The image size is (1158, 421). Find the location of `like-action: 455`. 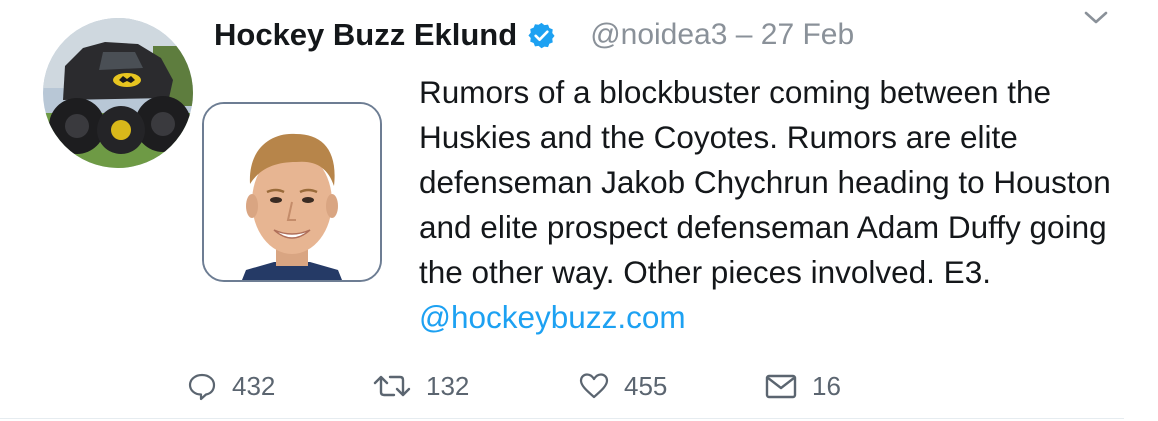

like-action: 455 is located at coordinates (622, 386).